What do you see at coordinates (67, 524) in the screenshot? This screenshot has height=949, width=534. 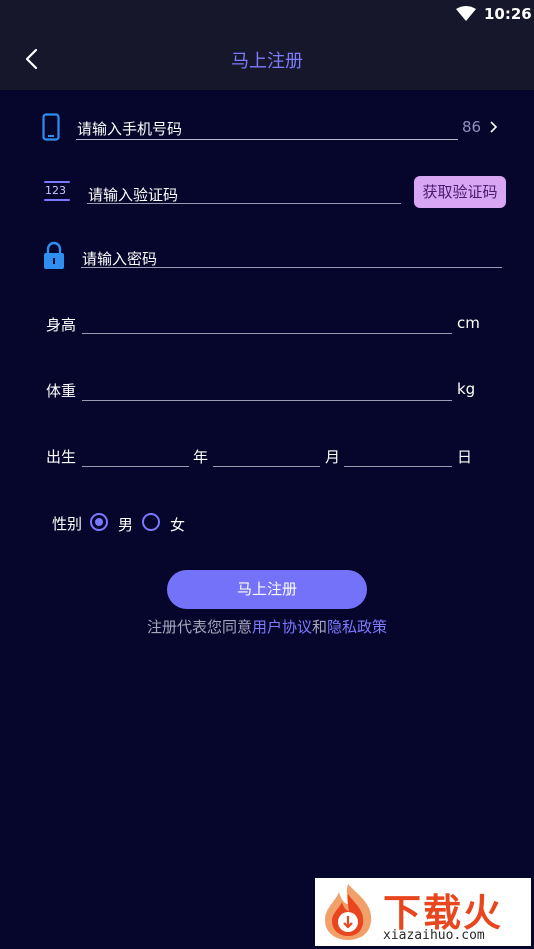 I see `gender-label: 性别` at bounding box center [67, 524].